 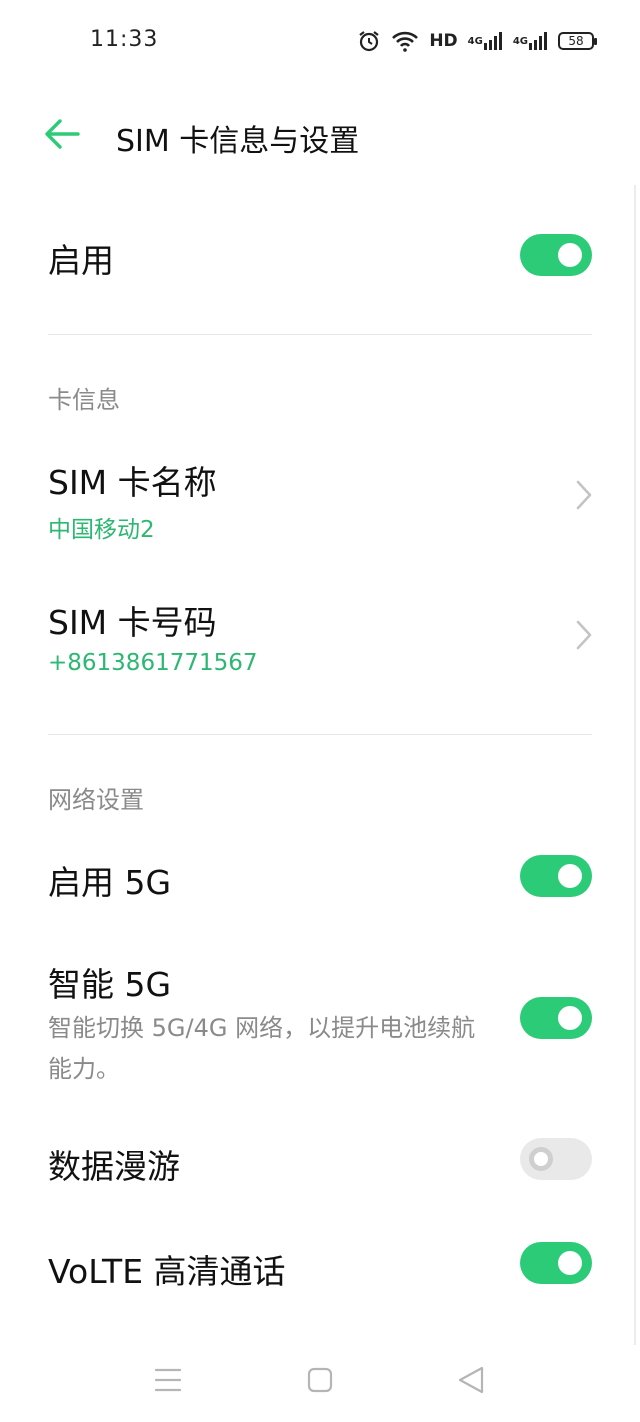 What do you see at coordinates (101, 530) in the screenshot?
I see `sim-name-value: 中国移动2` at bounding box center [101, 530].